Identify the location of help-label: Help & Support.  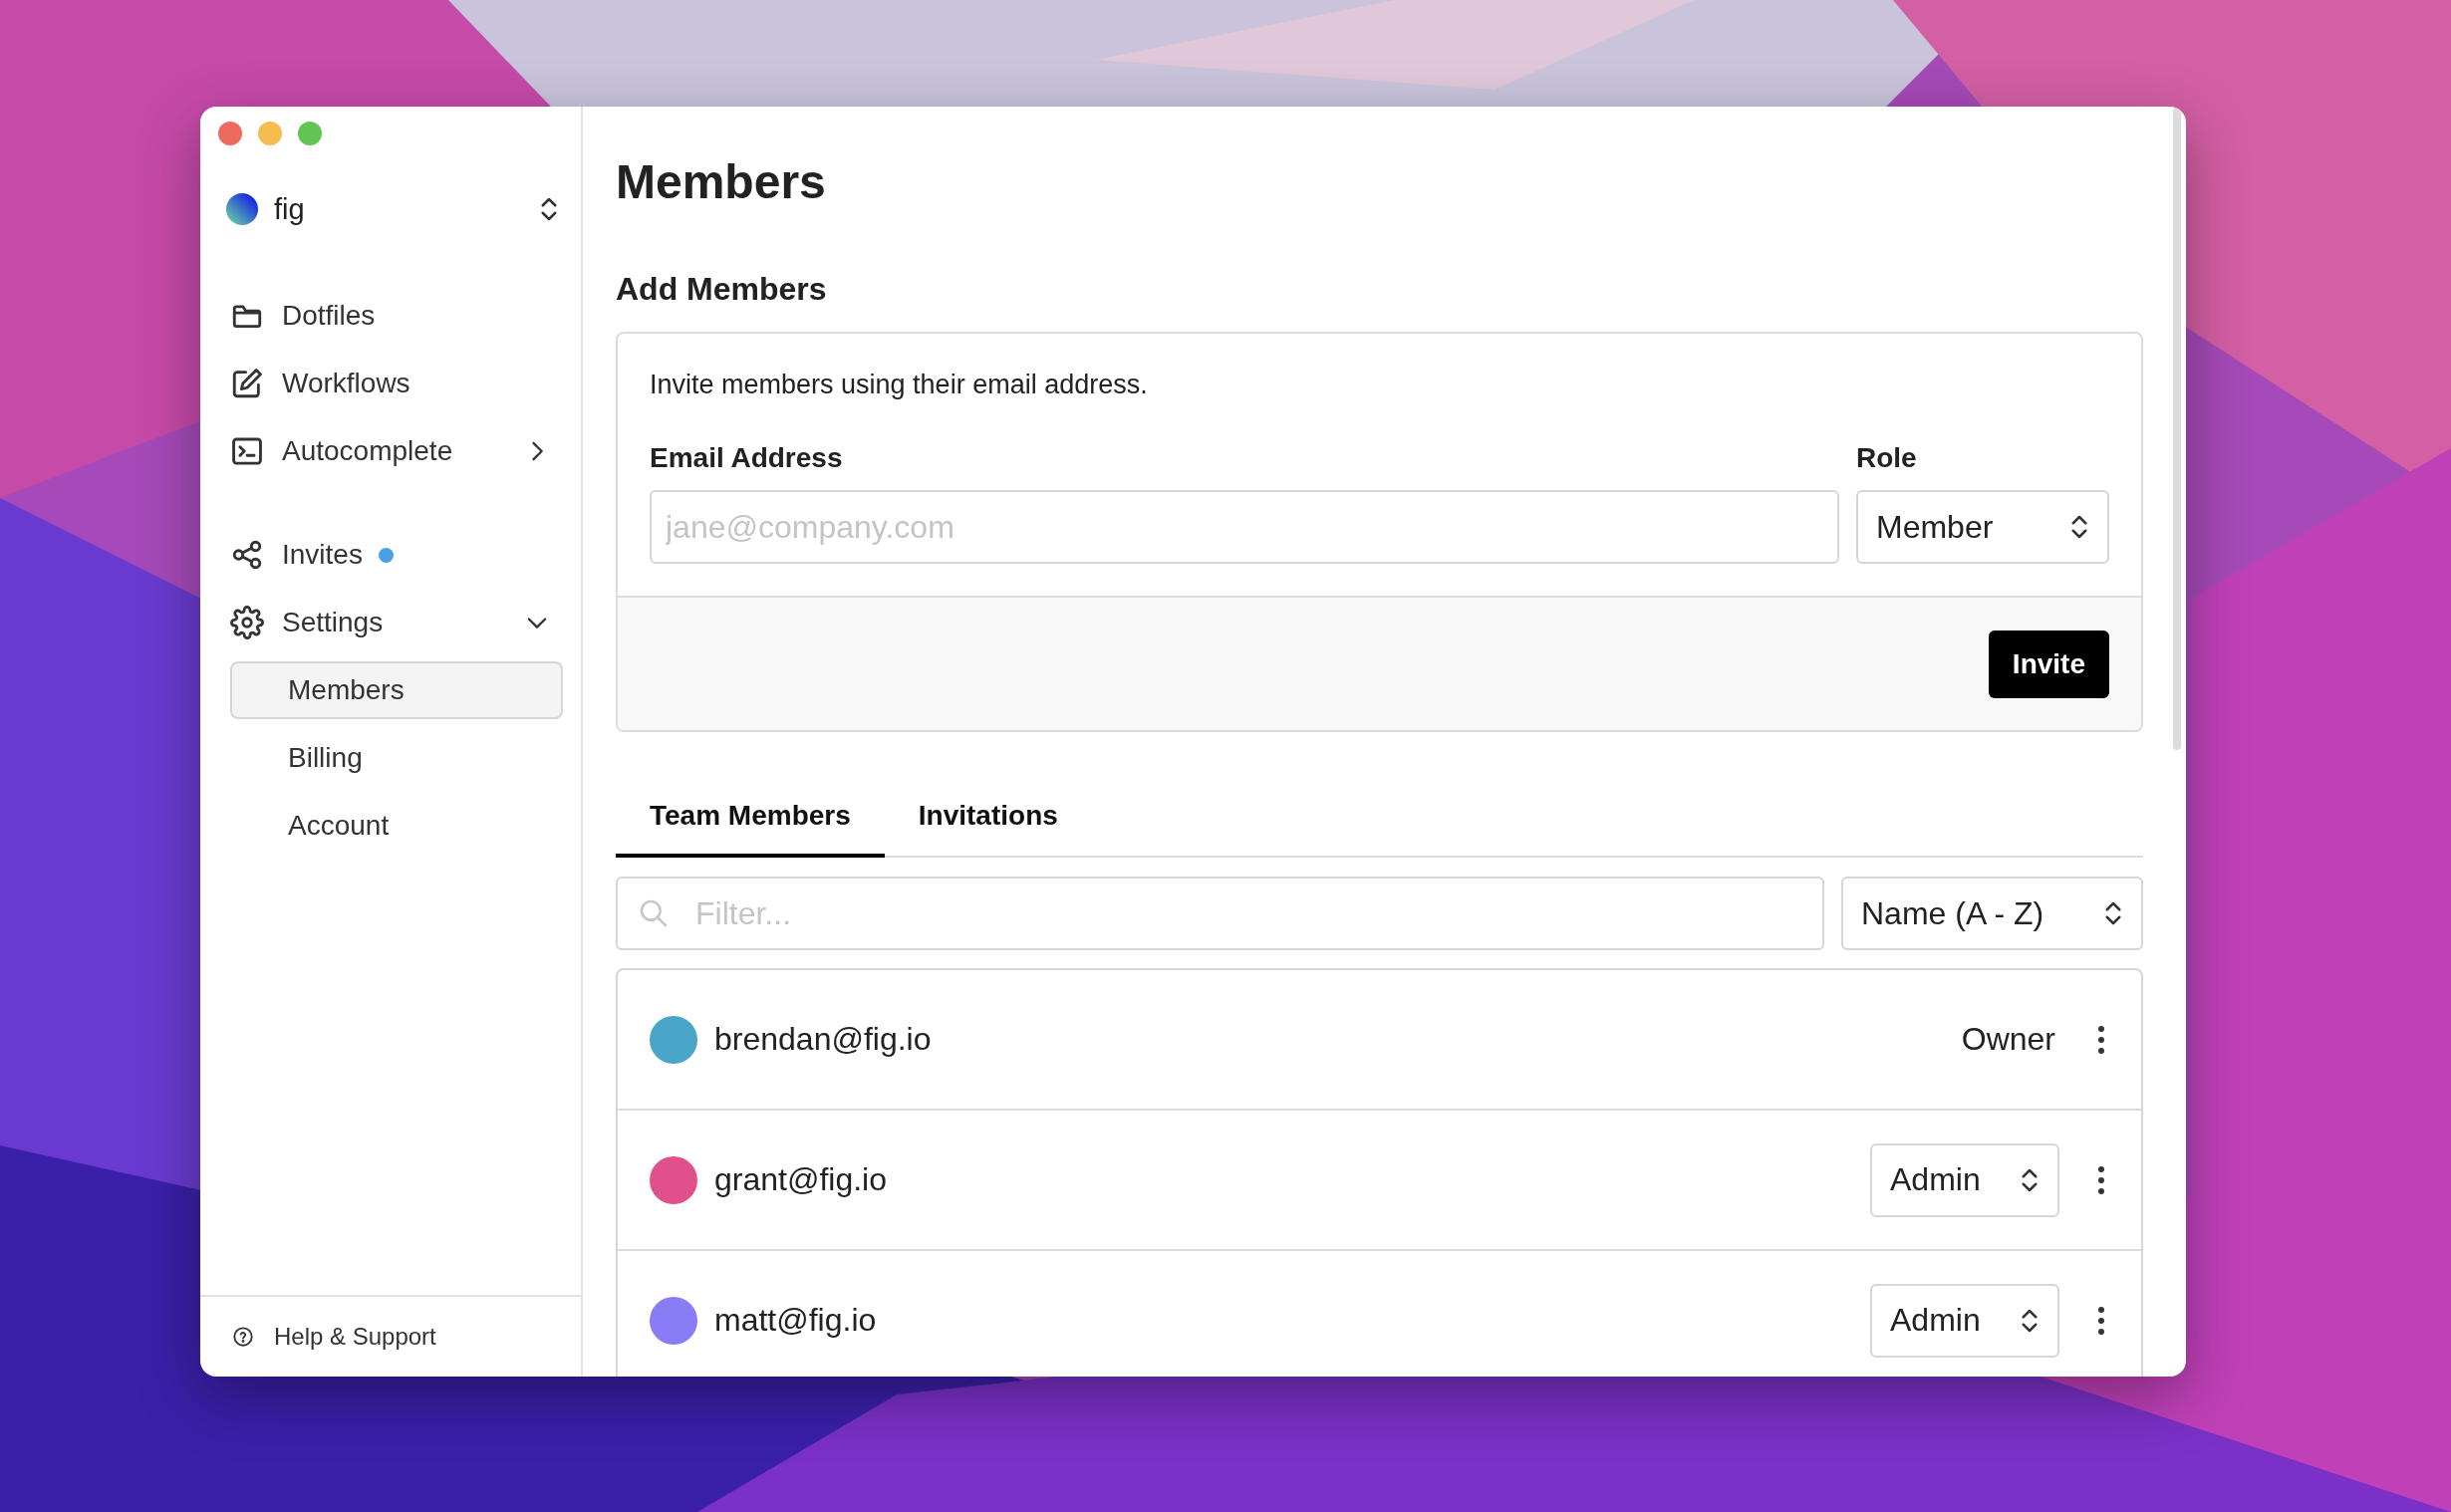
(355, 1337).